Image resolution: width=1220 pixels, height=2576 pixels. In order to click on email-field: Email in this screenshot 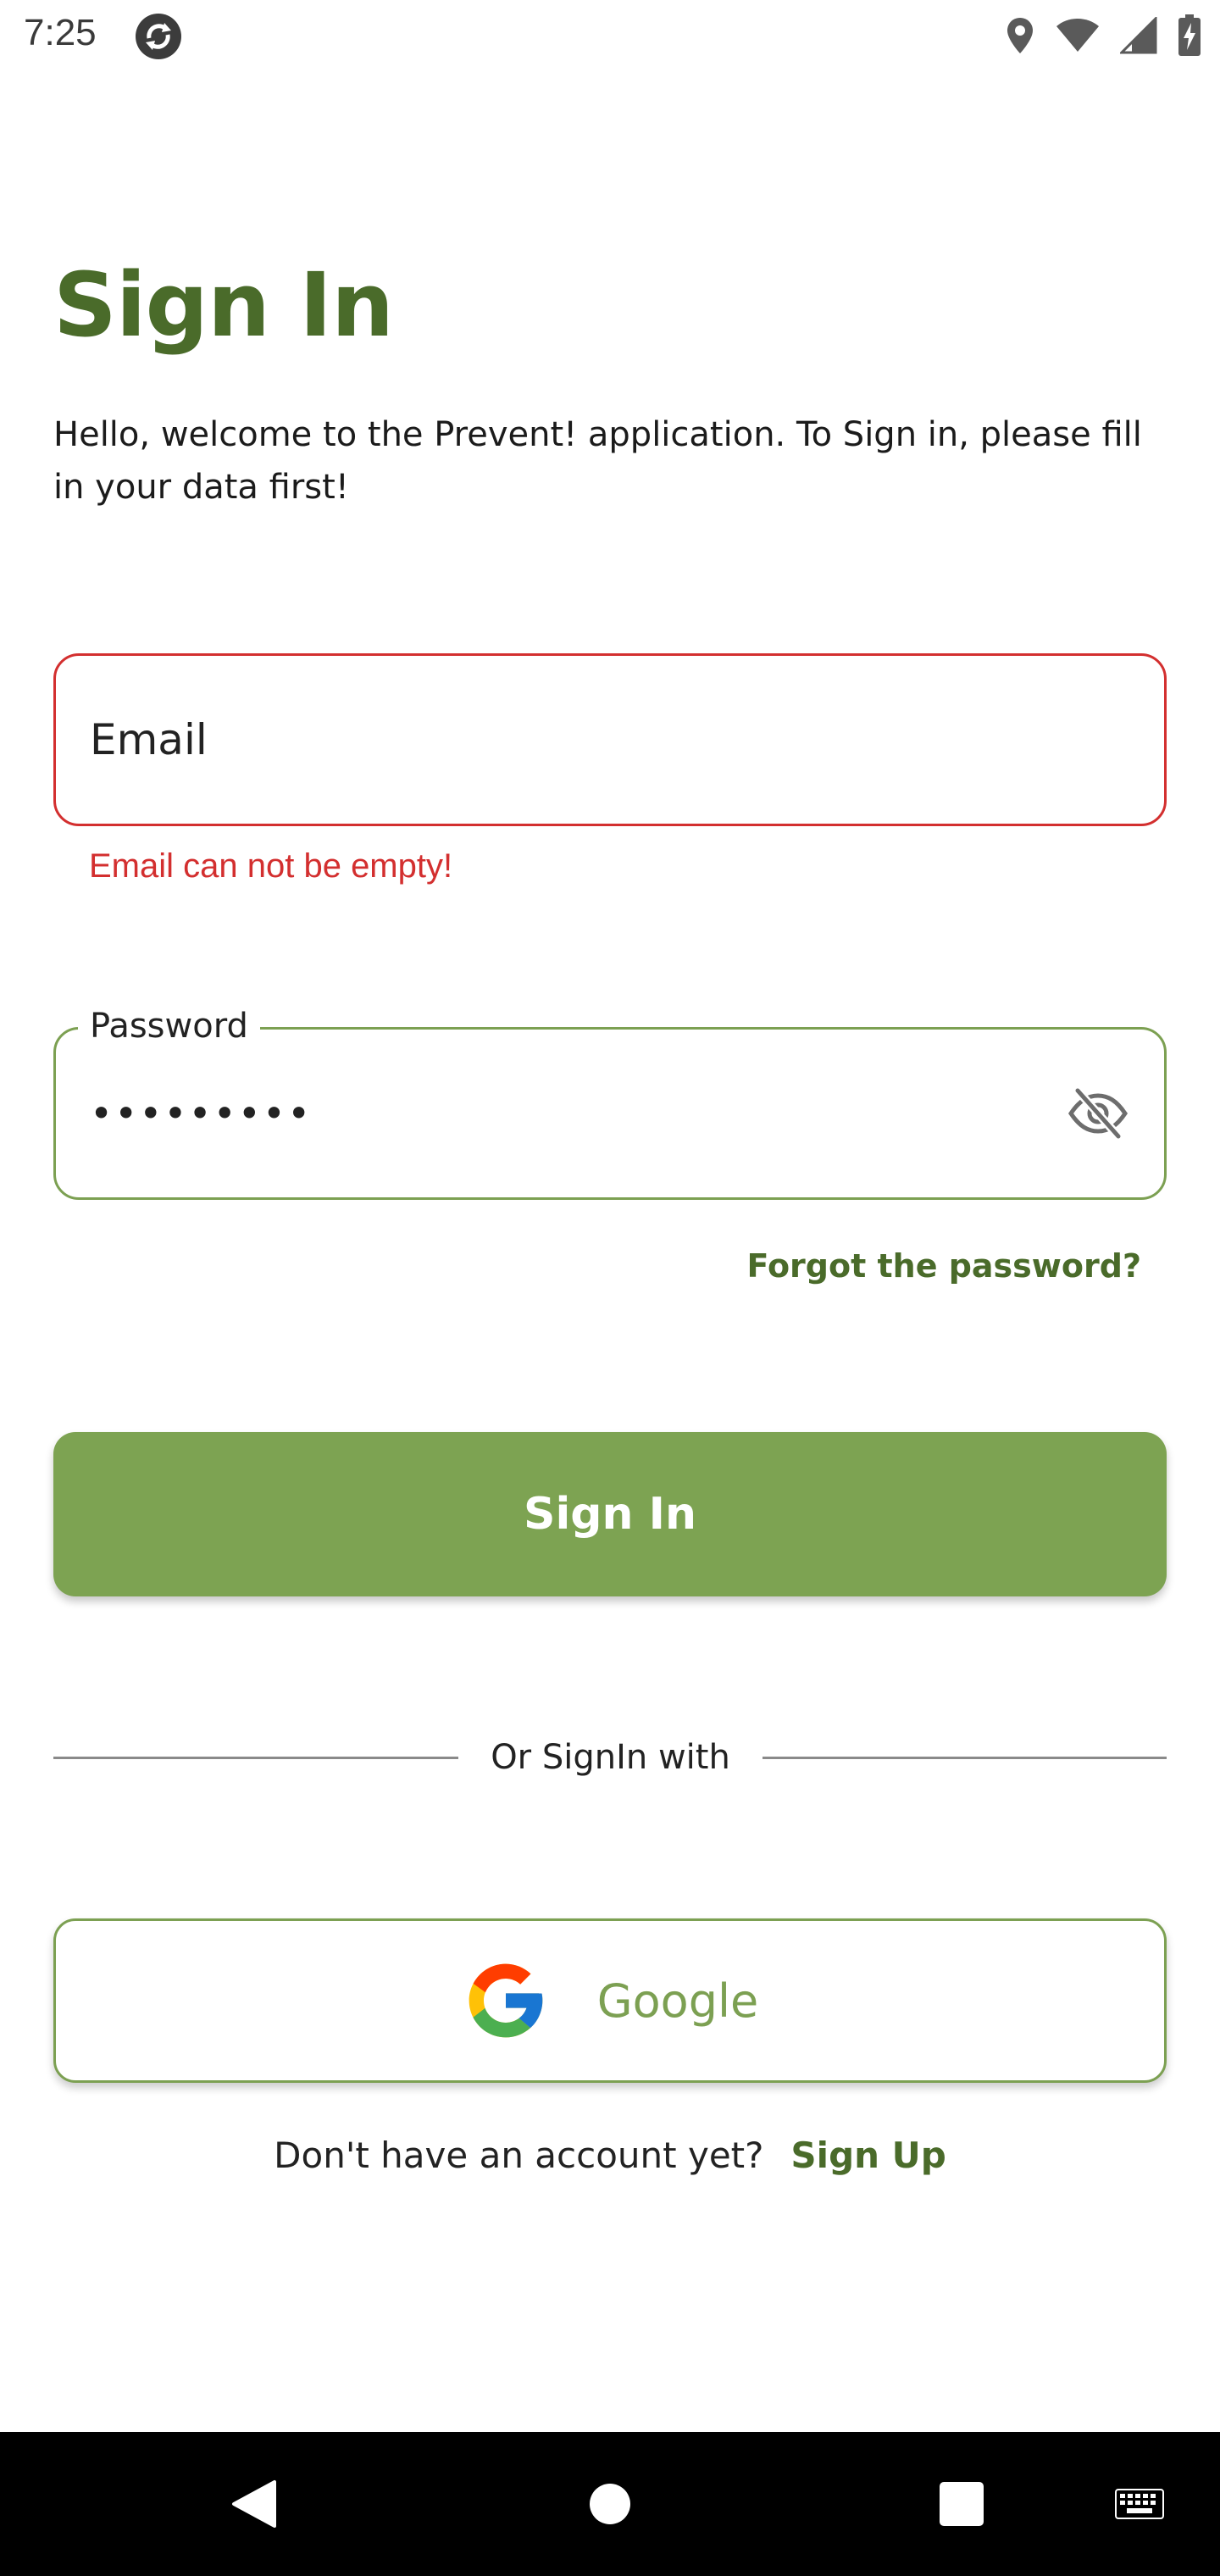, I will do `click(610, 739)`.